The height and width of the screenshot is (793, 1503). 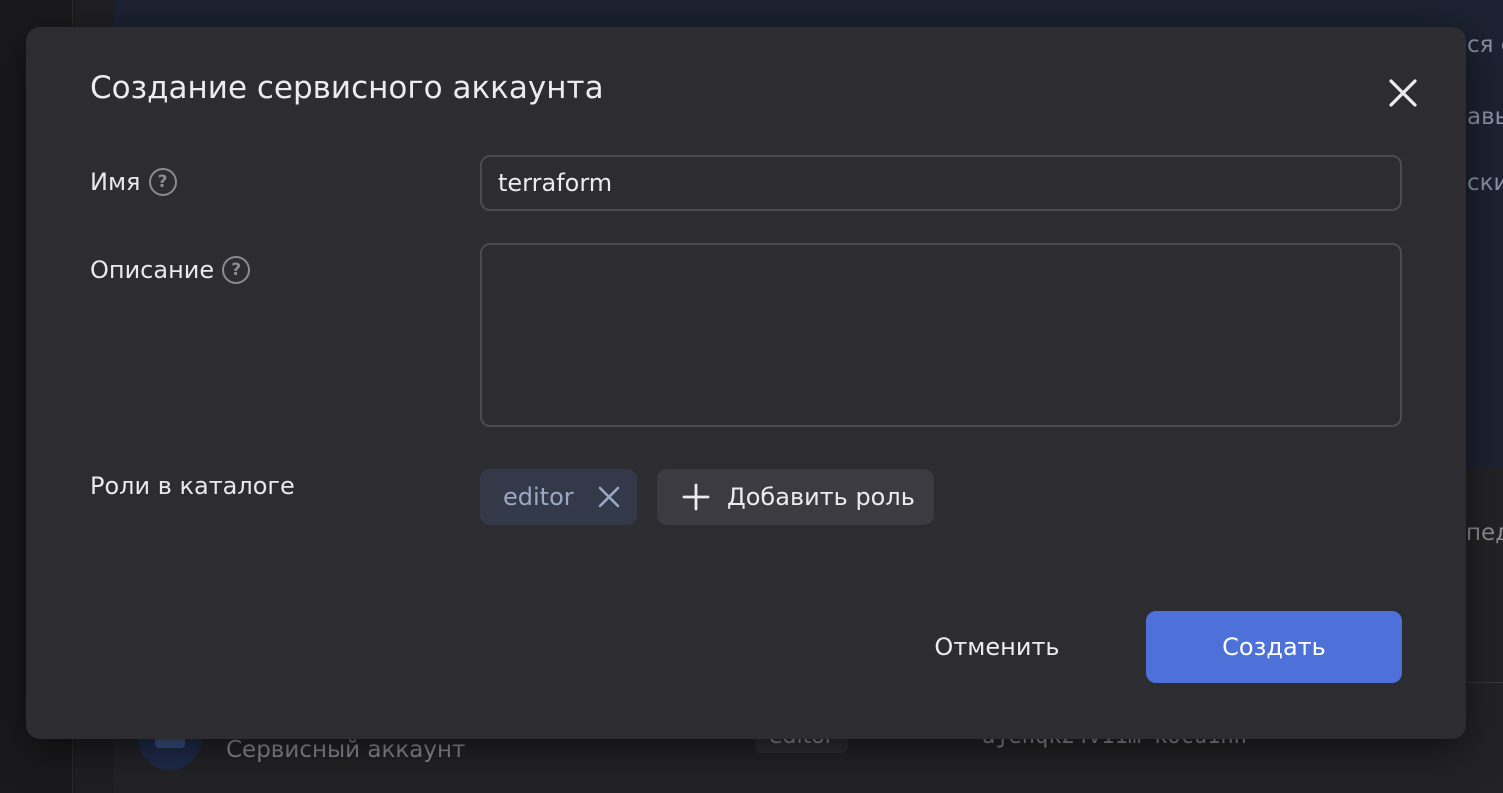 I want to click on create-button: Создать, so click(x=1274, y=647).